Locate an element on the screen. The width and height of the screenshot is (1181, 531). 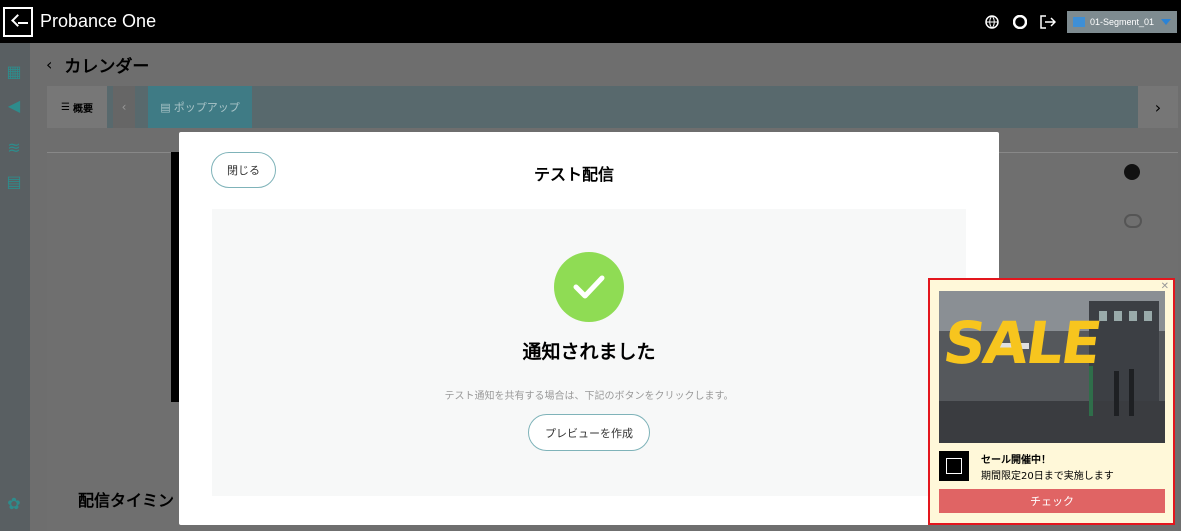
tab-overview: ☰ 概要 is located at coordinates (77, 107).